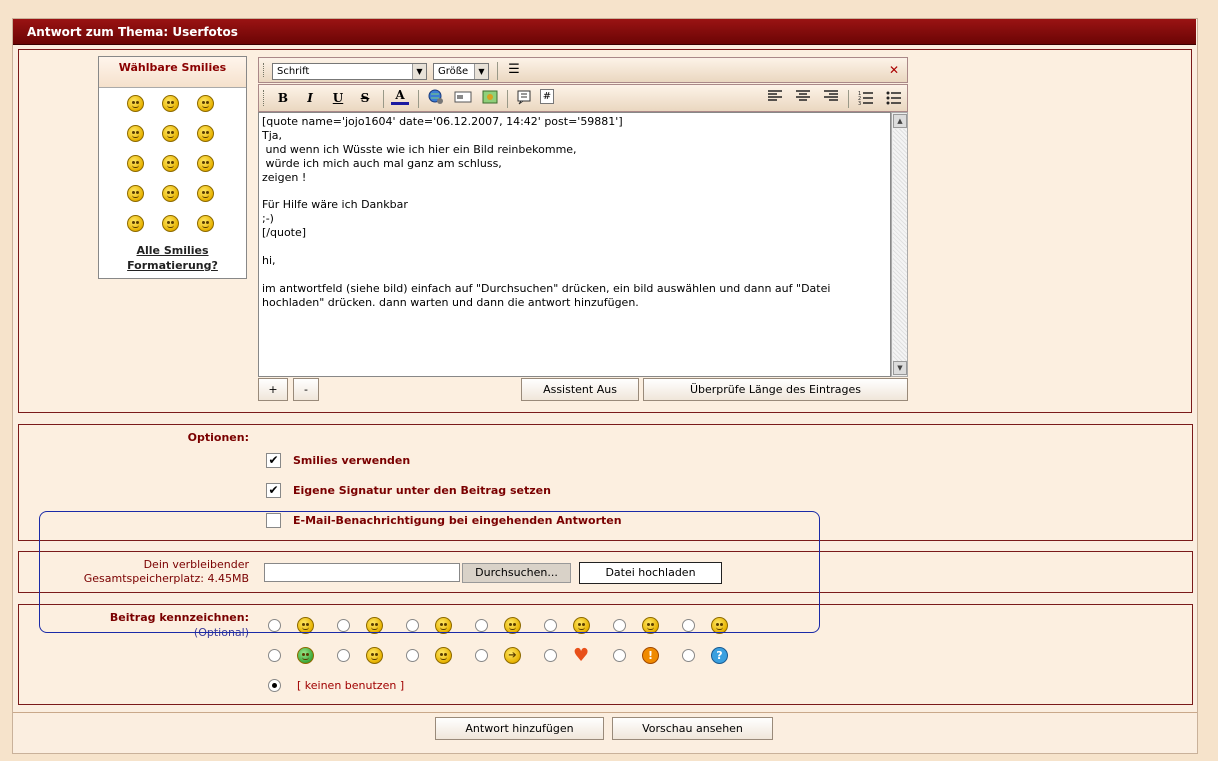 This screenshot has width=1218, height=761. Describe the element at coordinates (583, 98) in the screenshot. I see `editor-format-toolbar: B I U S A # 123` at that location.